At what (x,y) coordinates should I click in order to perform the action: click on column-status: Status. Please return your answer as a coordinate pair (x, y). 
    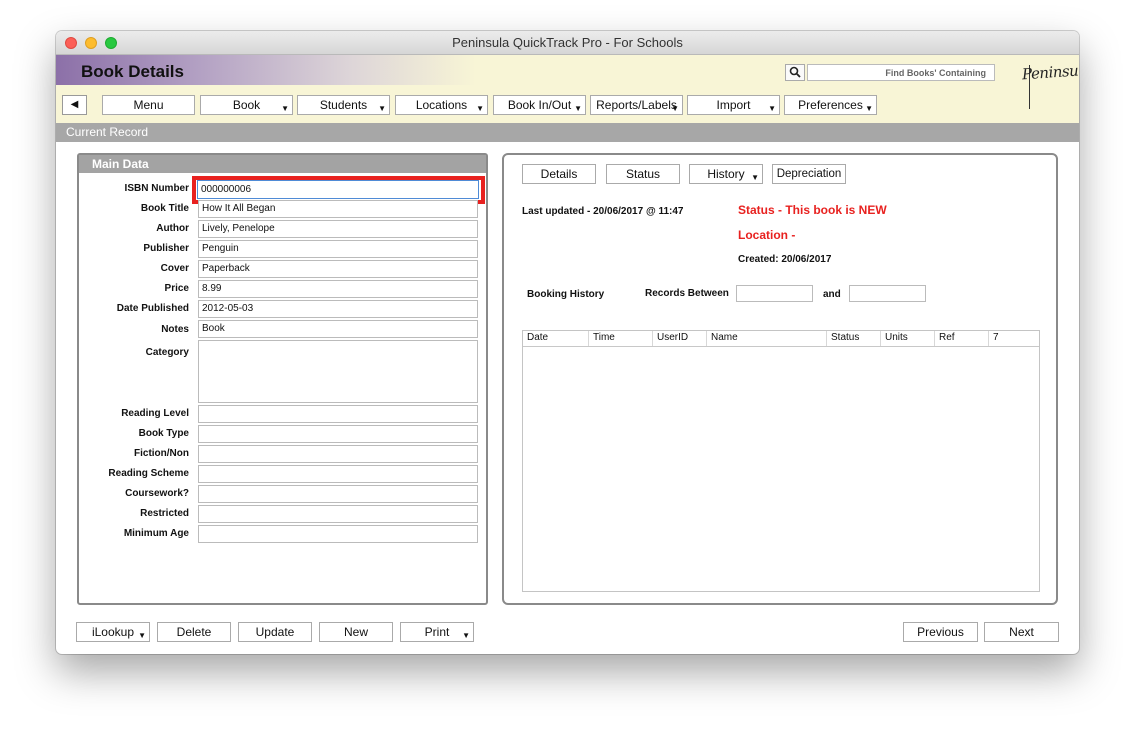
    Looking at the image, I should click on (854, 338).